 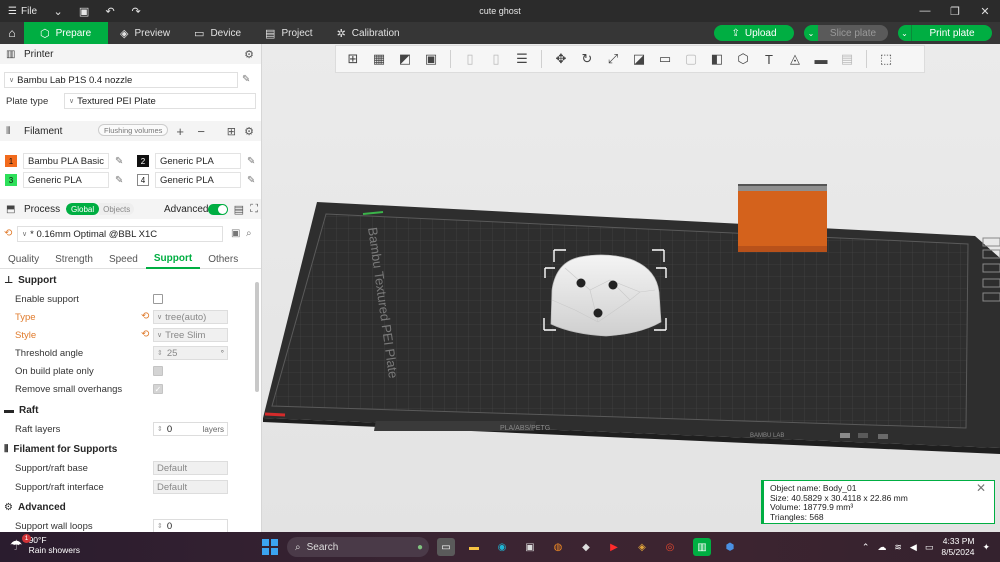 What do you see at coordinates (123, 260) in the screenshot?
I see `tab-speed: Speed` at bounding box center [123, 260].